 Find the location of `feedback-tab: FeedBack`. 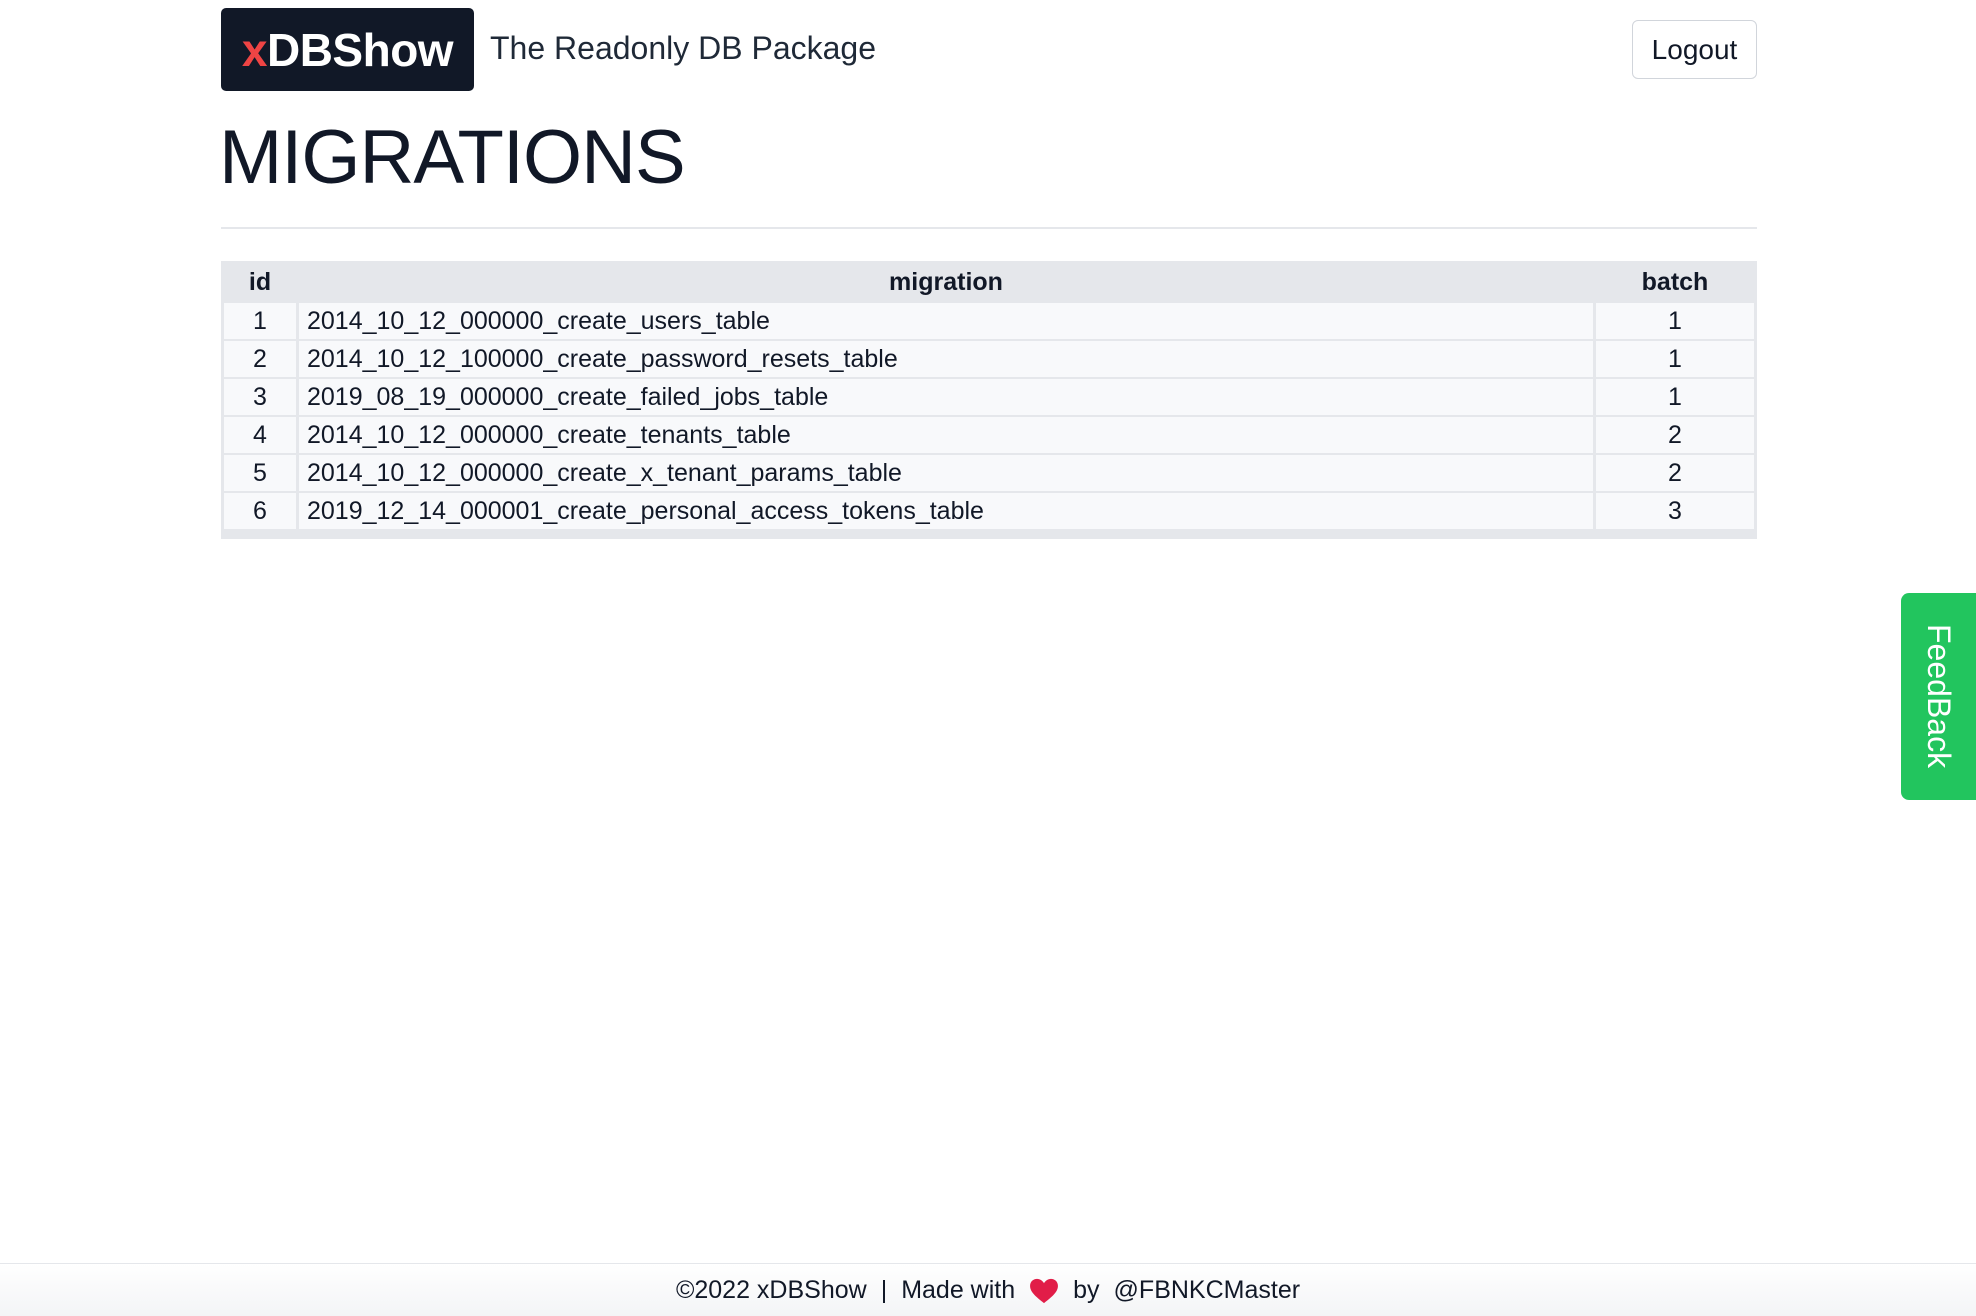

feedback-tab: FeedBack is located at coordinates (1938, 696).